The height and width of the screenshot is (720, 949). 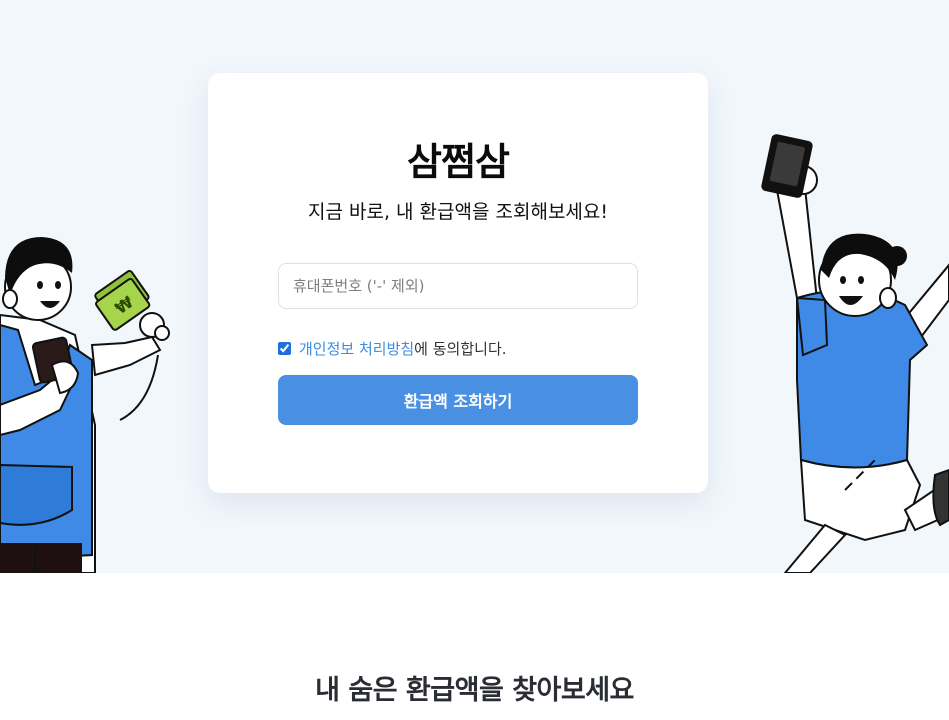 What do you see at coordinates (855, 353) in the screenshot?
I see `person-cheering-with-phone-illustration` at bounding box center [855, 353].